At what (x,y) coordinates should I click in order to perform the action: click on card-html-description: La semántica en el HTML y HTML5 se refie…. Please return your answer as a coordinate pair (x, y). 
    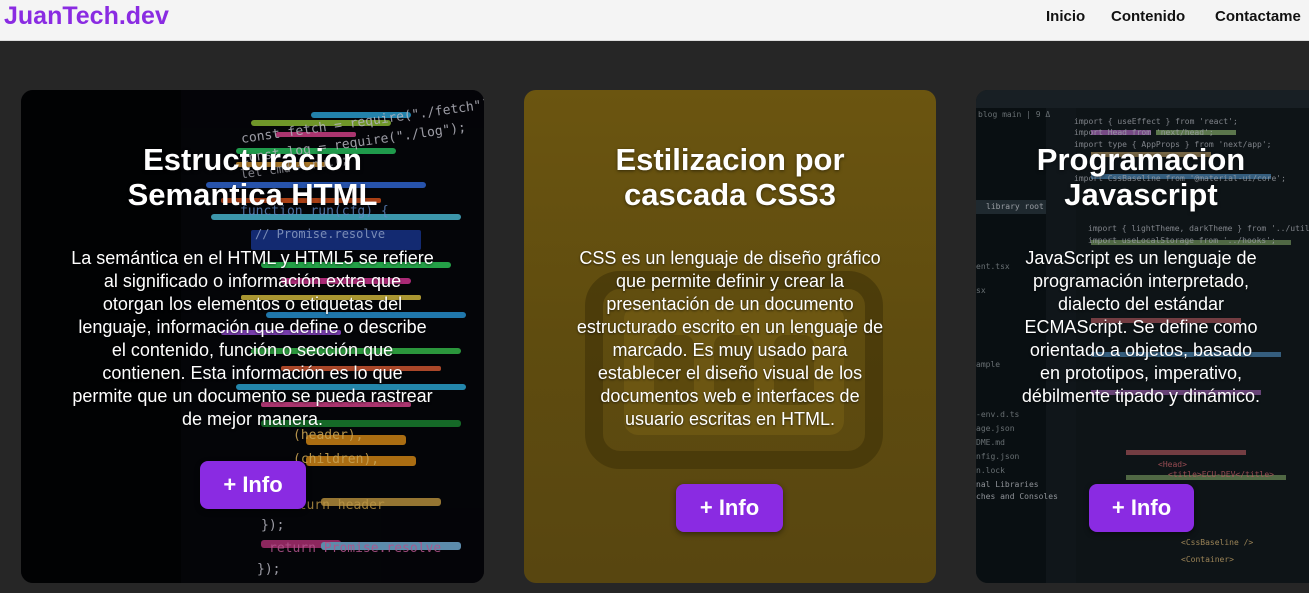
    Looking at the image, I should click on (252, 338).